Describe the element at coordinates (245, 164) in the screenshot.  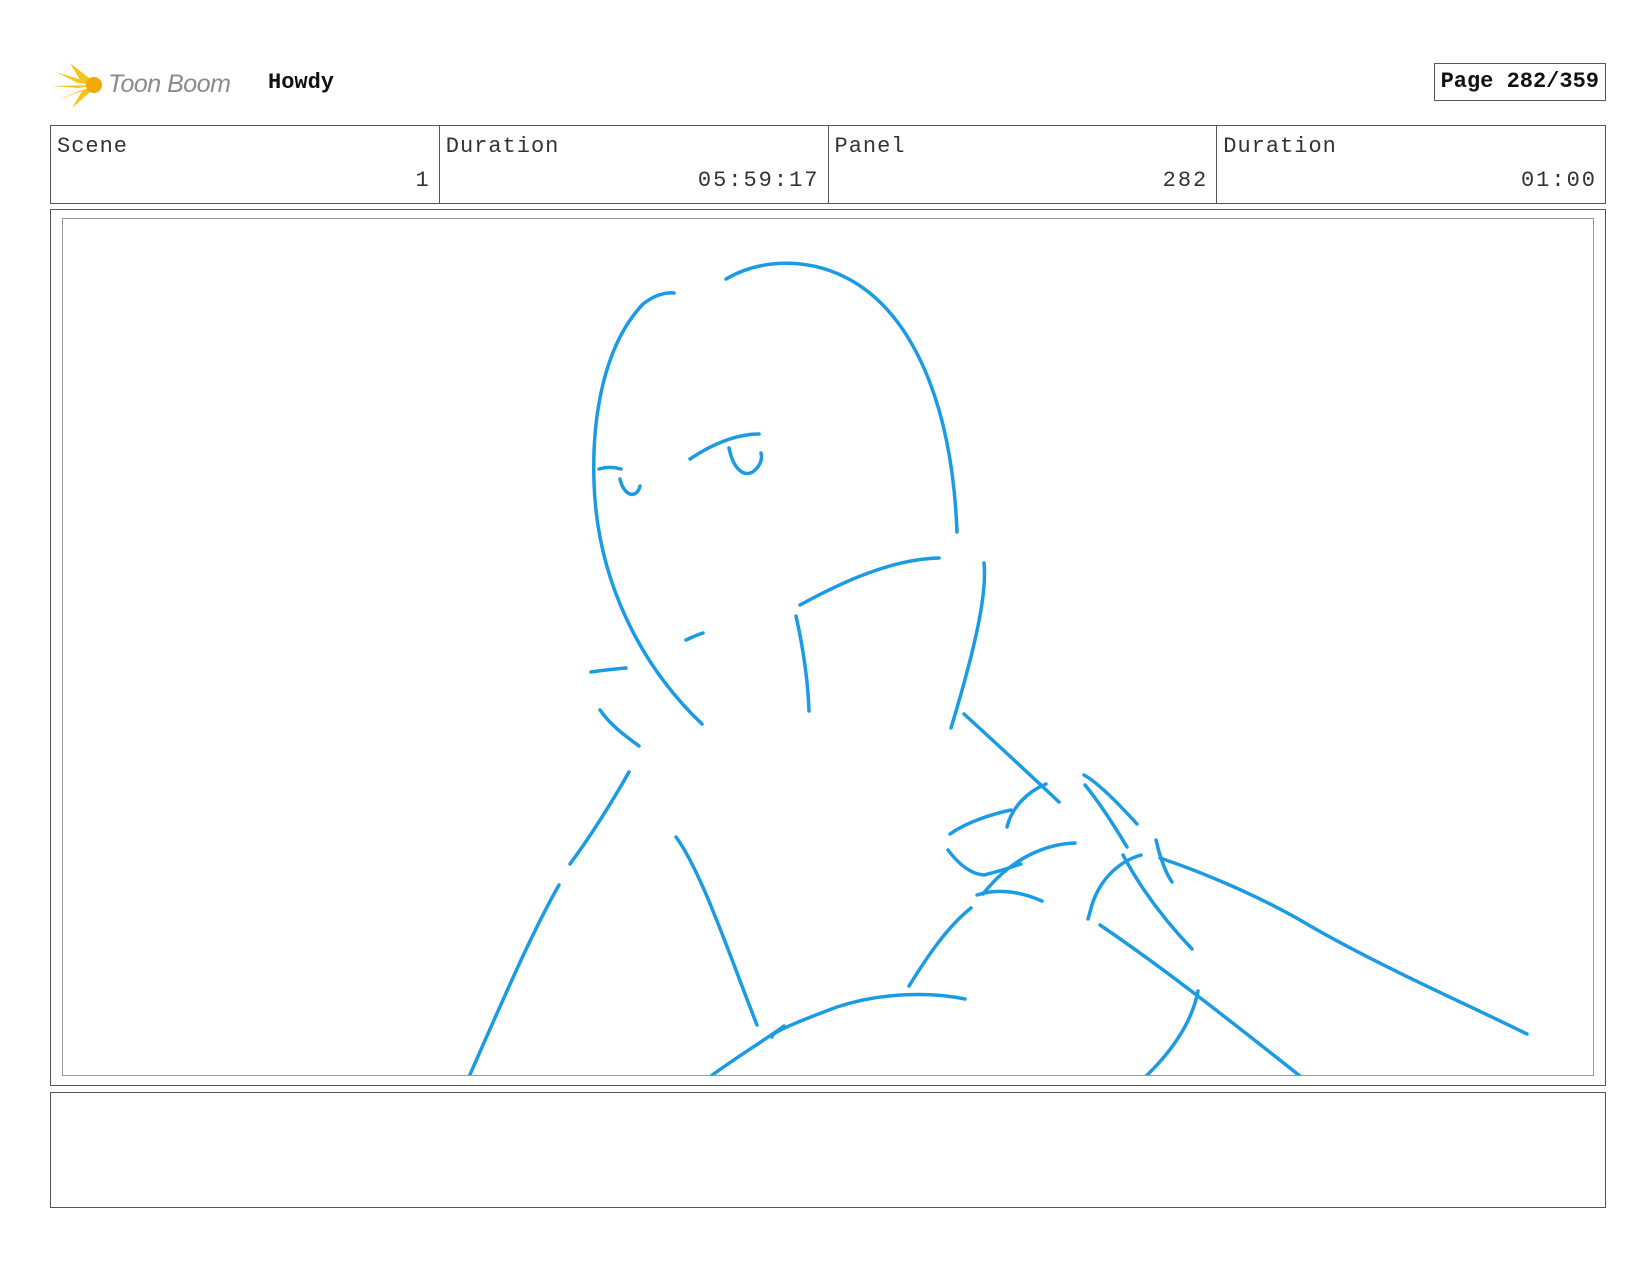
I see `scene-cell: Scene 1` at that location.